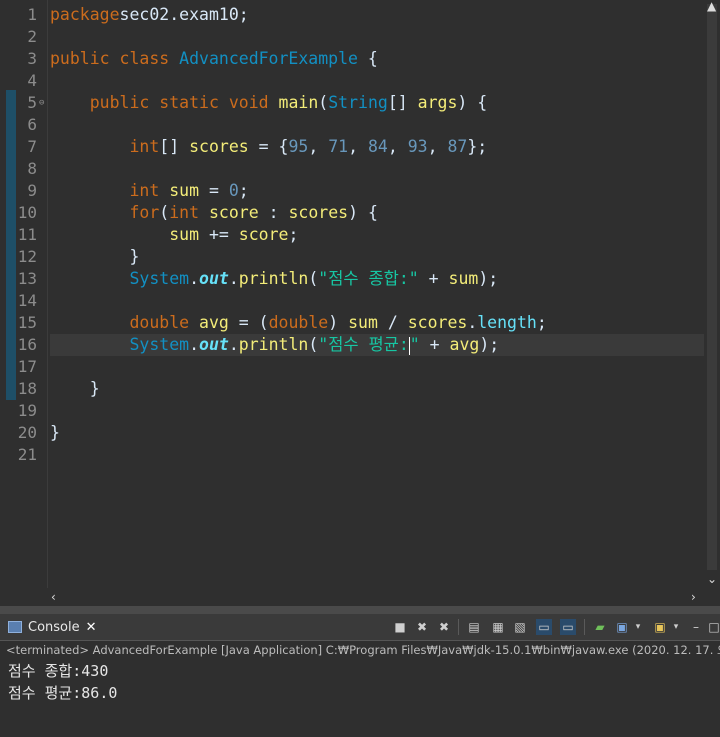 This screenshot has height=737, width=720. What do you see at coordinates (248, 322) in the screenshot?
I see `code-token: = (` at bounding box center [248, 322].